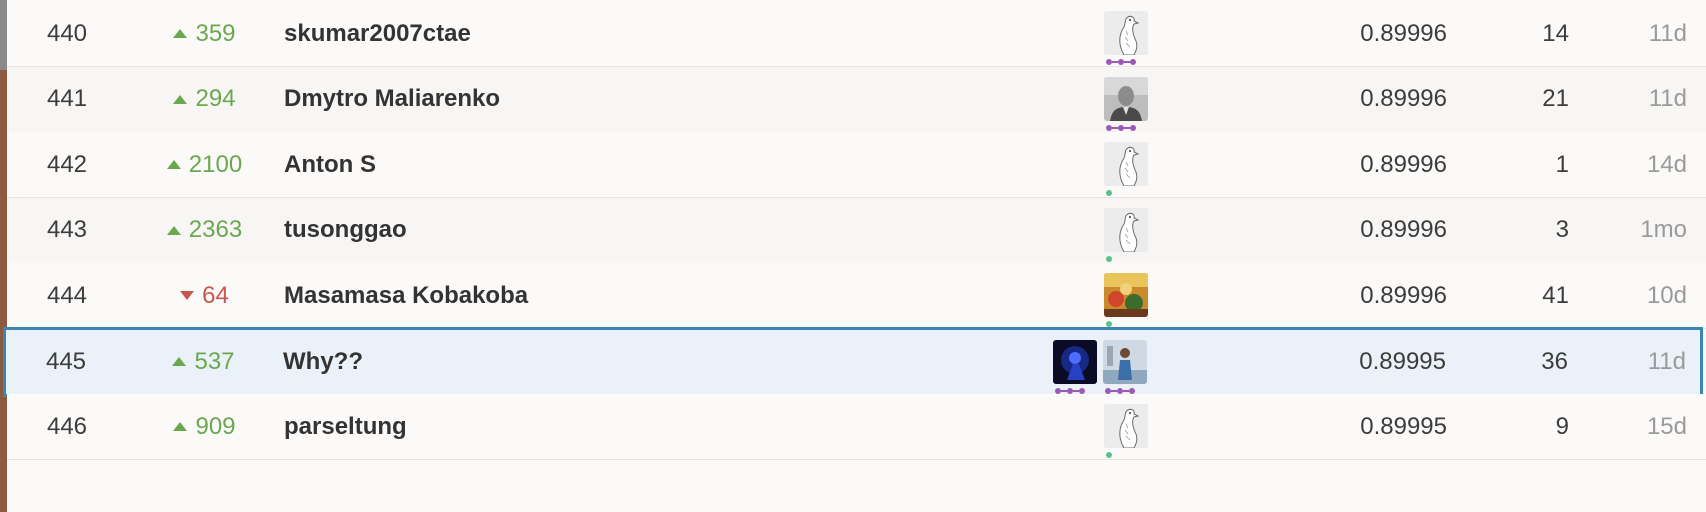 This screenshot has height=512, width=1706. I want to click on rank-change-value: 294, so click(215, 98).